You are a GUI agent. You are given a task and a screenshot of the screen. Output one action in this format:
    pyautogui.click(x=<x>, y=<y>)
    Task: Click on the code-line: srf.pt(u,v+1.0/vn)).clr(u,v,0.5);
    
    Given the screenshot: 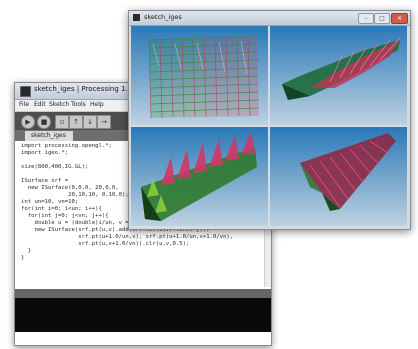 What is the action you would take?
    pyautogui.click(x=105, y=244)
    